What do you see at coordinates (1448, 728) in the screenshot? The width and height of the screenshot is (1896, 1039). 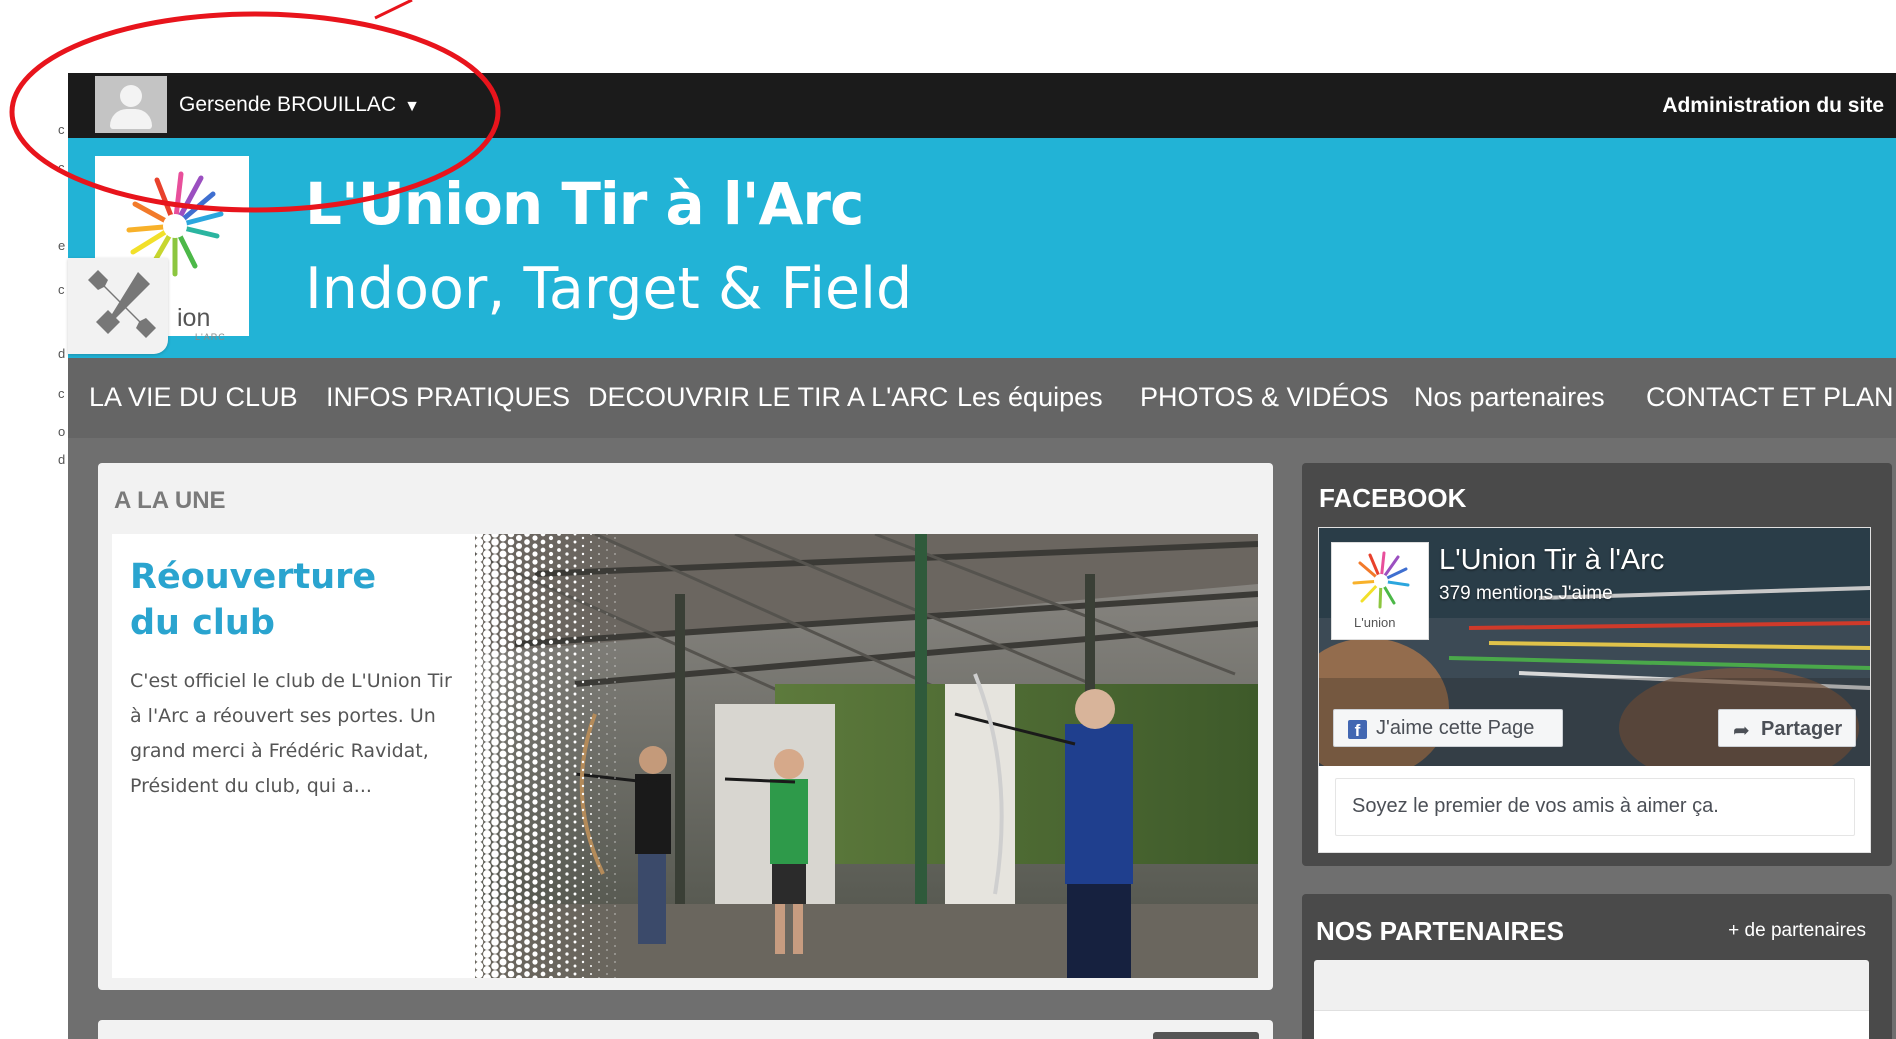 I see `facebook-like-button: f J'aime cette Page` at bounding box center [1448, 728].